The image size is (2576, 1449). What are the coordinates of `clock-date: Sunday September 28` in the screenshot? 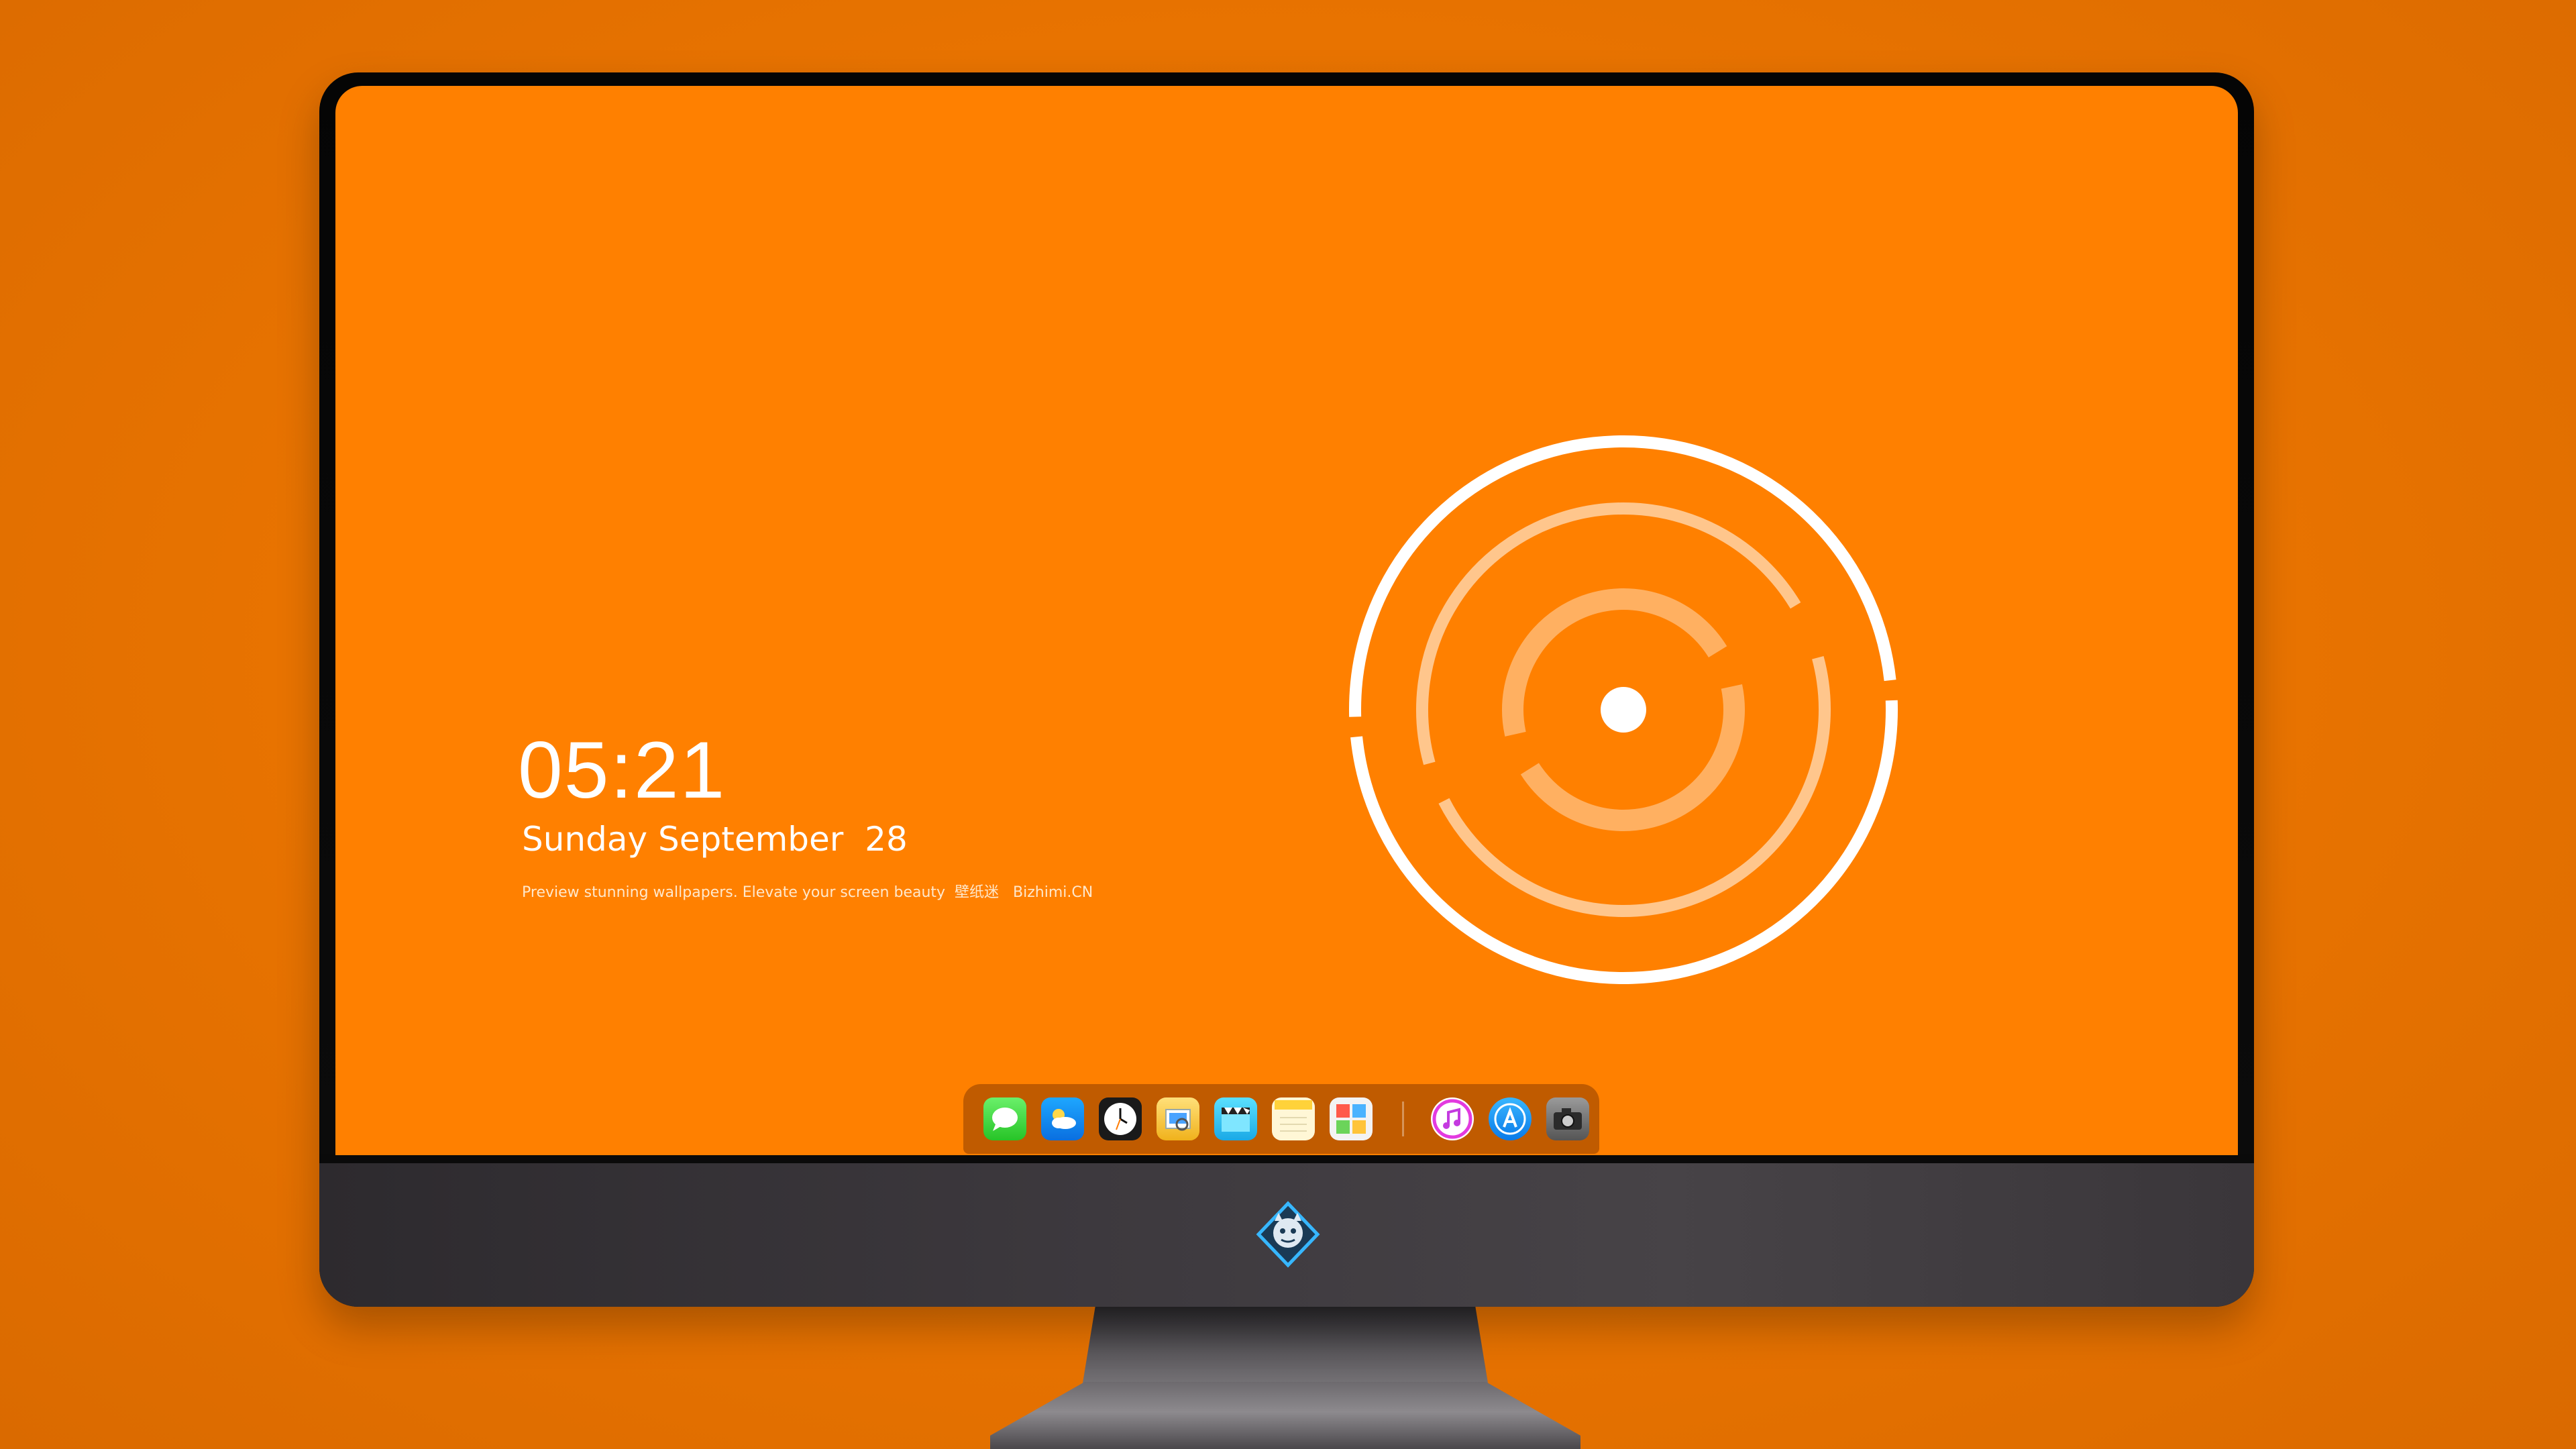 It's located at (715, 839).